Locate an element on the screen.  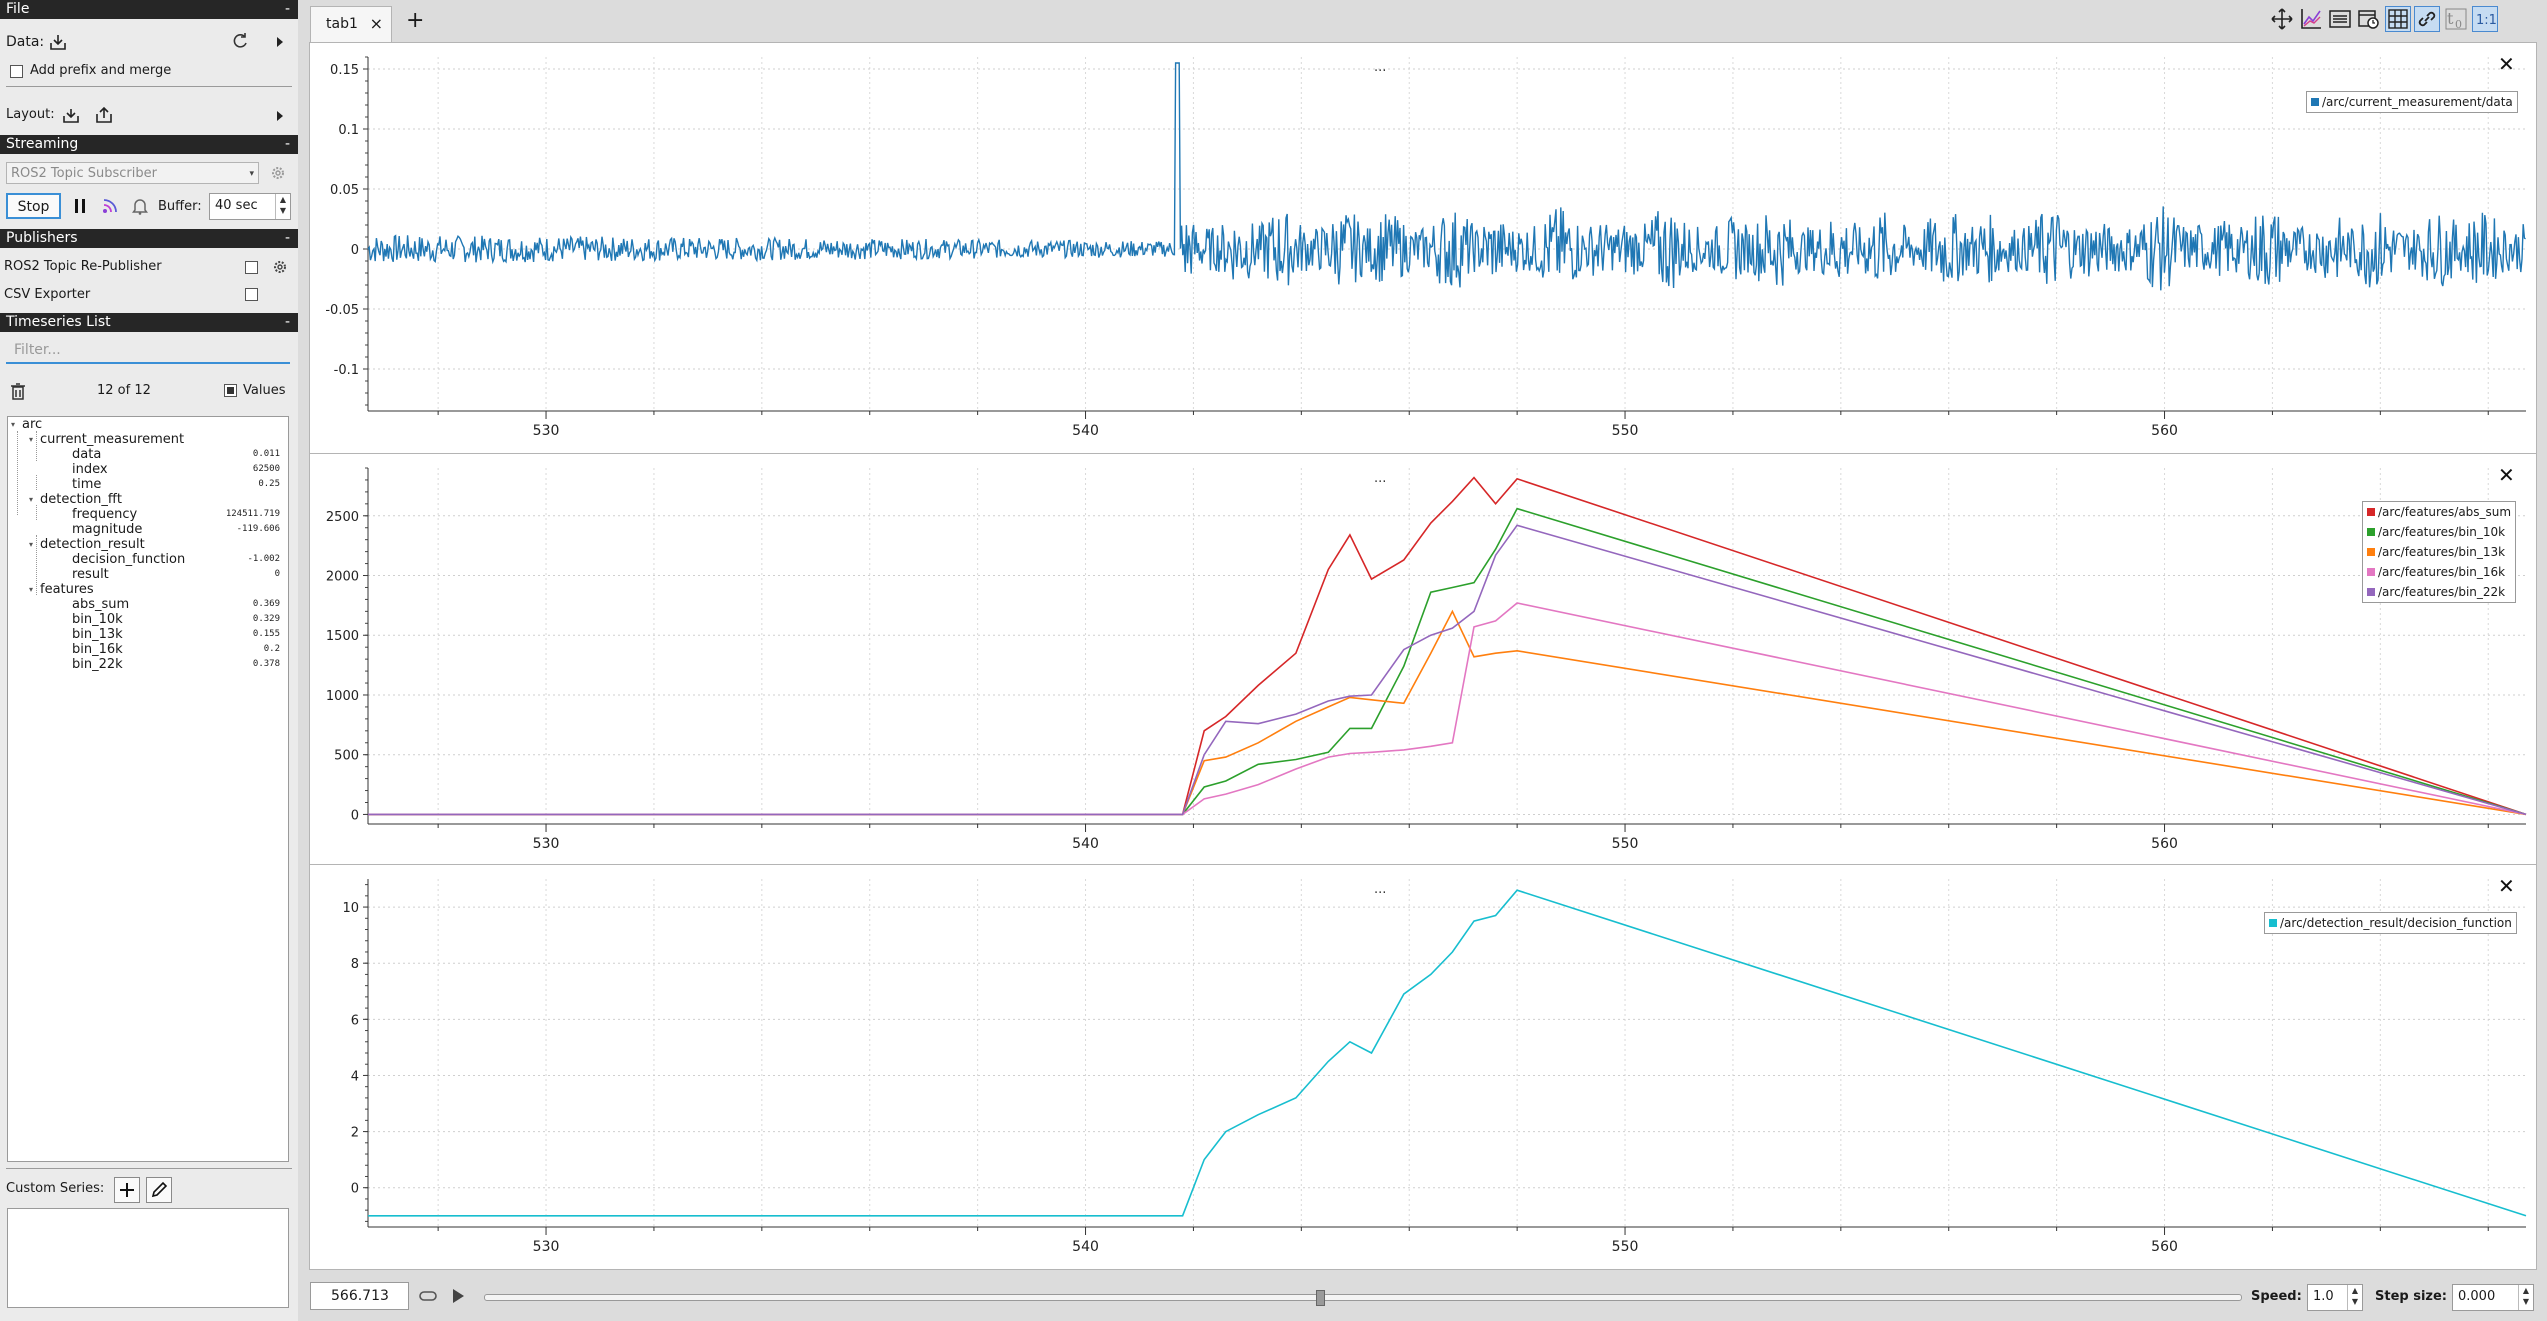
load-layout-icon is located at coordinates (71, 115).